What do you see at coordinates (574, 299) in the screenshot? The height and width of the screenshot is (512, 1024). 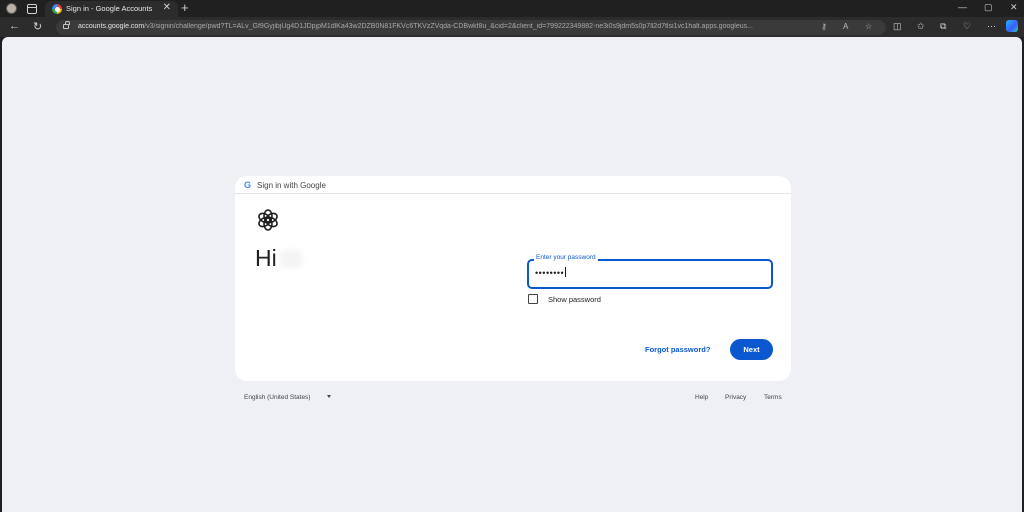 I see `show-password-label: Show password` at bounding box center [574, 299].